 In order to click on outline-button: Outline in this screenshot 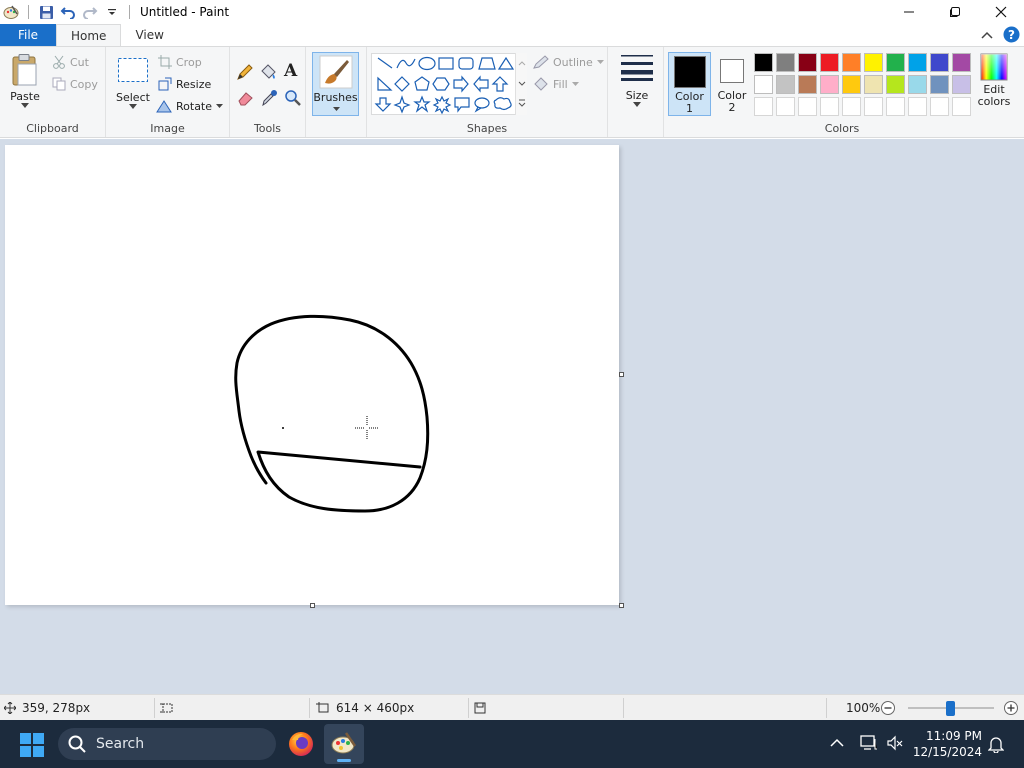, I will do `click(568, 62)`.